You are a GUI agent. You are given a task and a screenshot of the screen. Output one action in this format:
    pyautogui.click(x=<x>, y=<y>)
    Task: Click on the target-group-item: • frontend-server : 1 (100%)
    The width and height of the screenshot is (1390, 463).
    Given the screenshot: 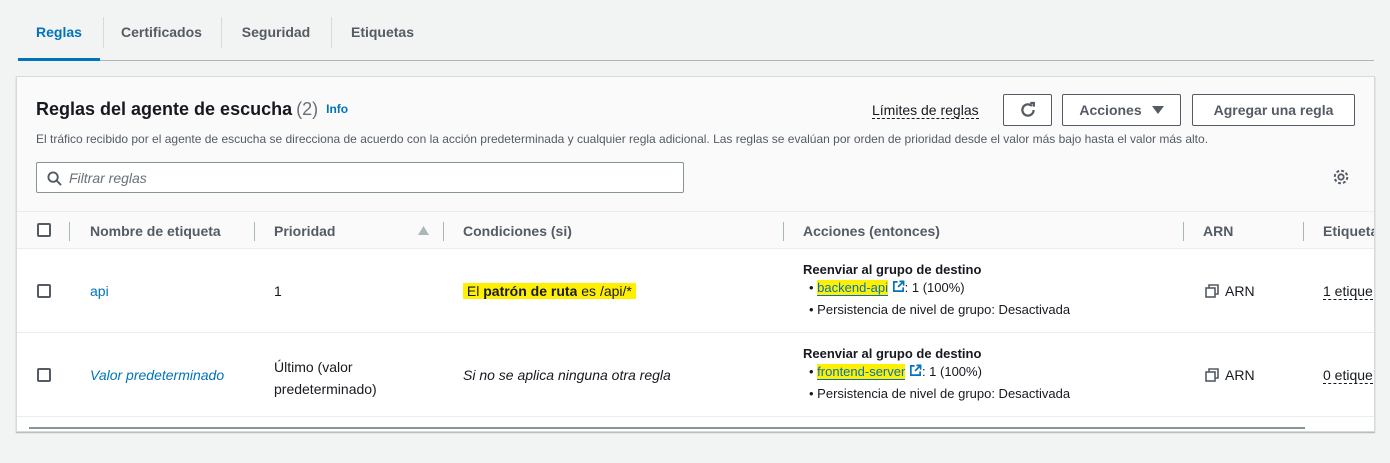 What is the action you would take?
    pyautogui.click(x=895, y=372)
    